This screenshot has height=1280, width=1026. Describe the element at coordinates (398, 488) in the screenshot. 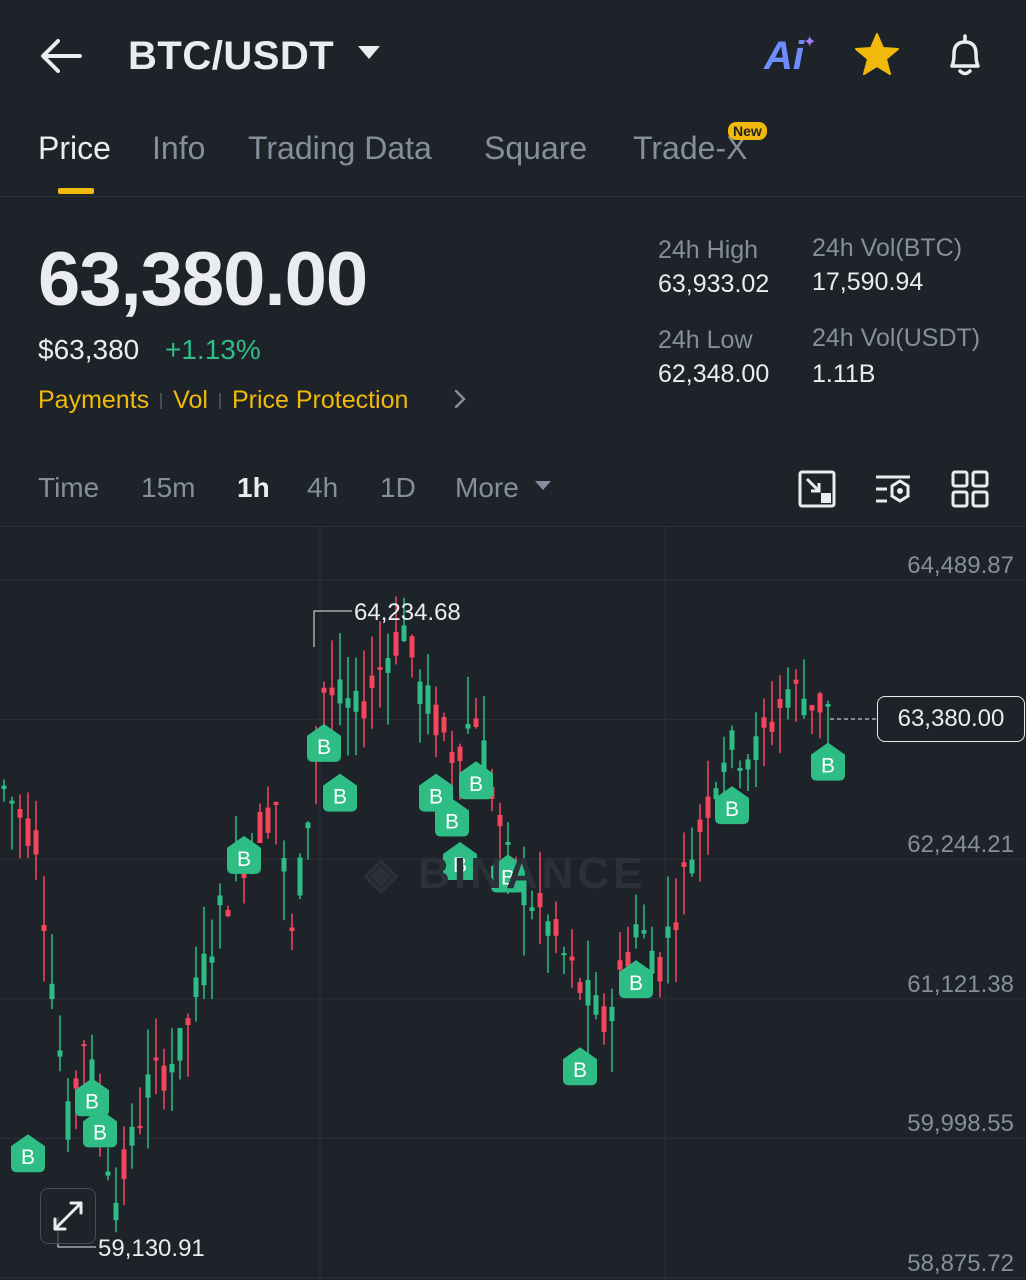

I see `timeframe-1d: 1D` at that location.